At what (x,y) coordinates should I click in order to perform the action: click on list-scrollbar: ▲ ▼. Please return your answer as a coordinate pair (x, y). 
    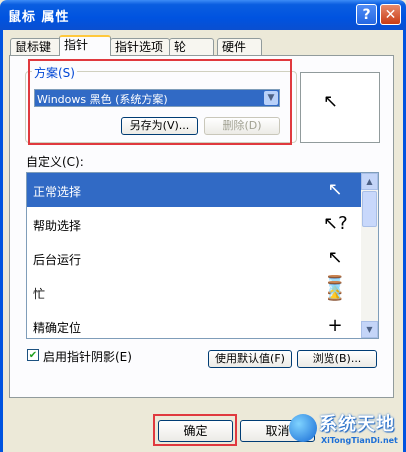
    Looking at the image, I should click on (369, 255).